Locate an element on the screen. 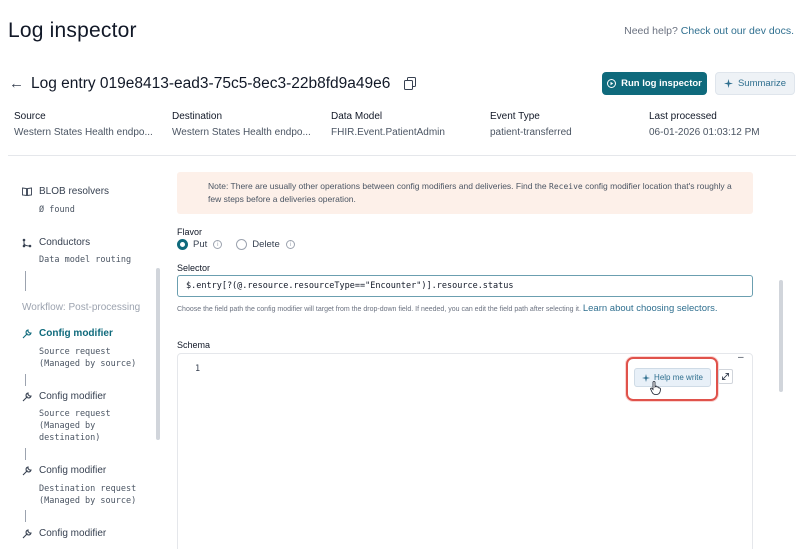  expand-icon is located at coordinates (725, 376).